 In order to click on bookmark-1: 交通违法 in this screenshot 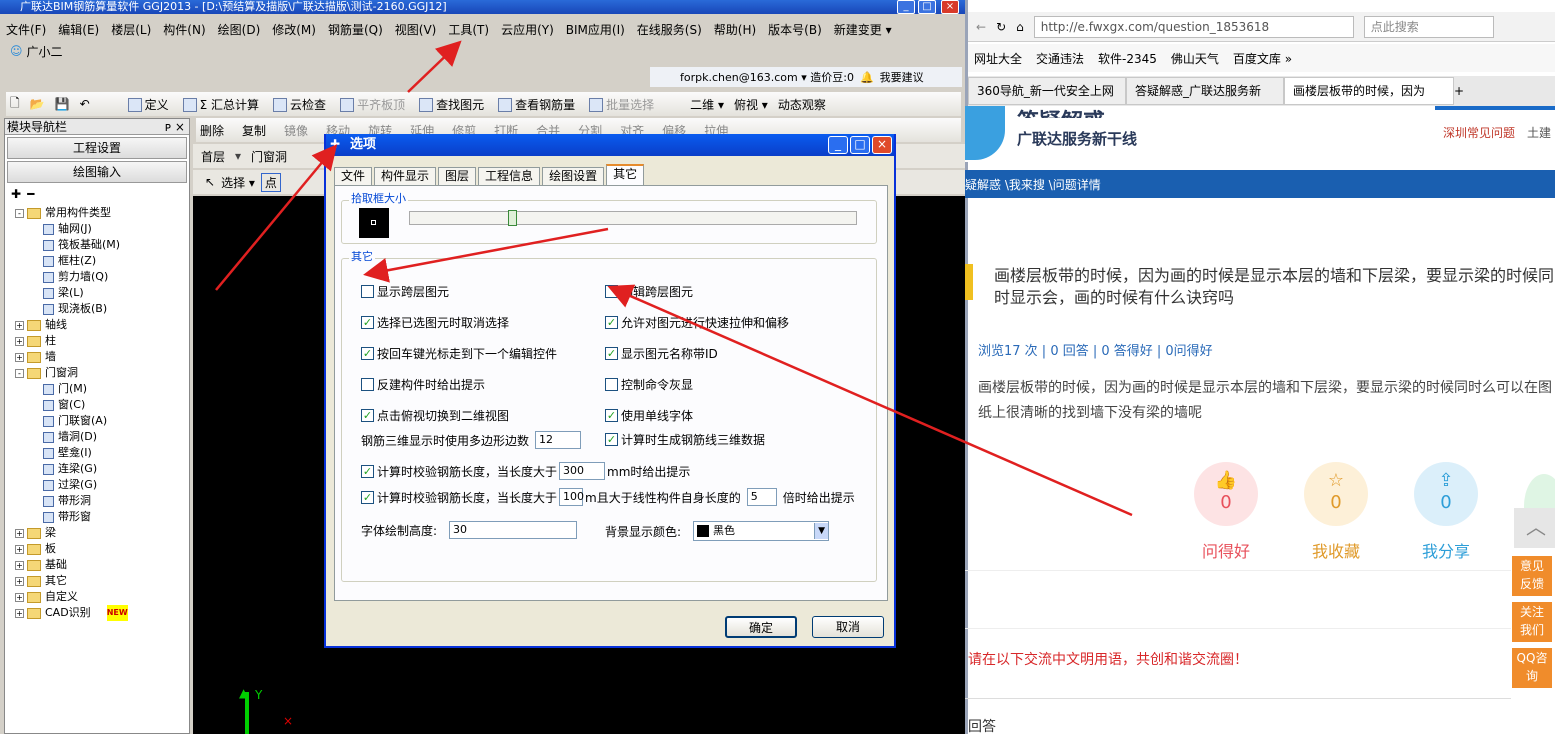, I will do `click(1060, 58)`.